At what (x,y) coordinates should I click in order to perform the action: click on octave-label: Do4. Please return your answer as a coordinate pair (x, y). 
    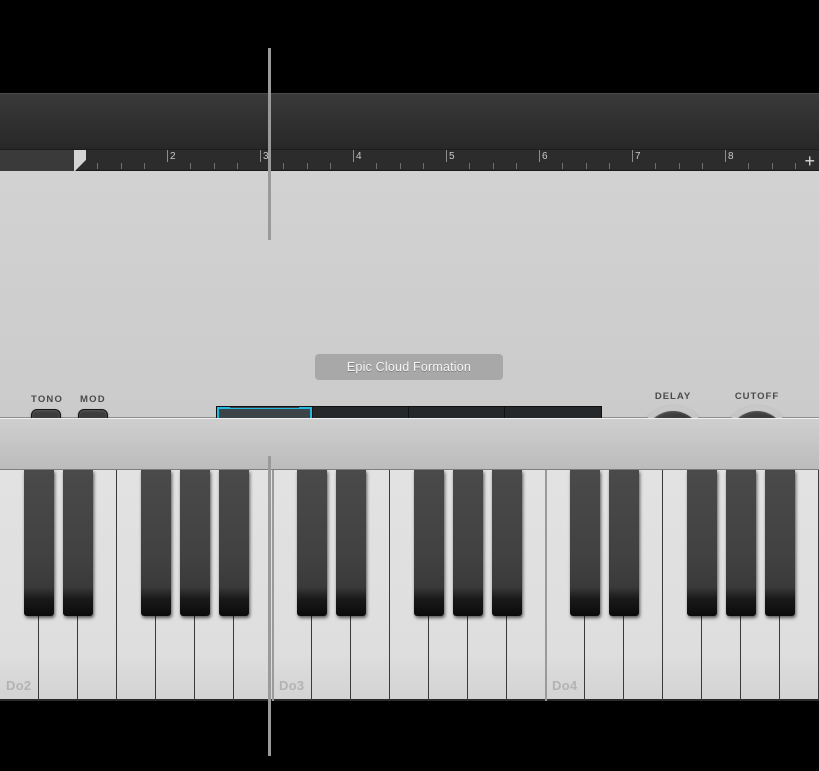
    Looking at the image, I should click on (565, 685).